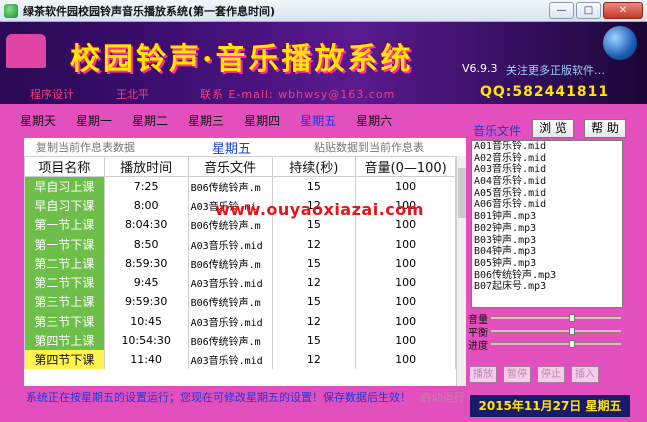  I want to click on row-time-cell: 7:25, so click(146, 186).